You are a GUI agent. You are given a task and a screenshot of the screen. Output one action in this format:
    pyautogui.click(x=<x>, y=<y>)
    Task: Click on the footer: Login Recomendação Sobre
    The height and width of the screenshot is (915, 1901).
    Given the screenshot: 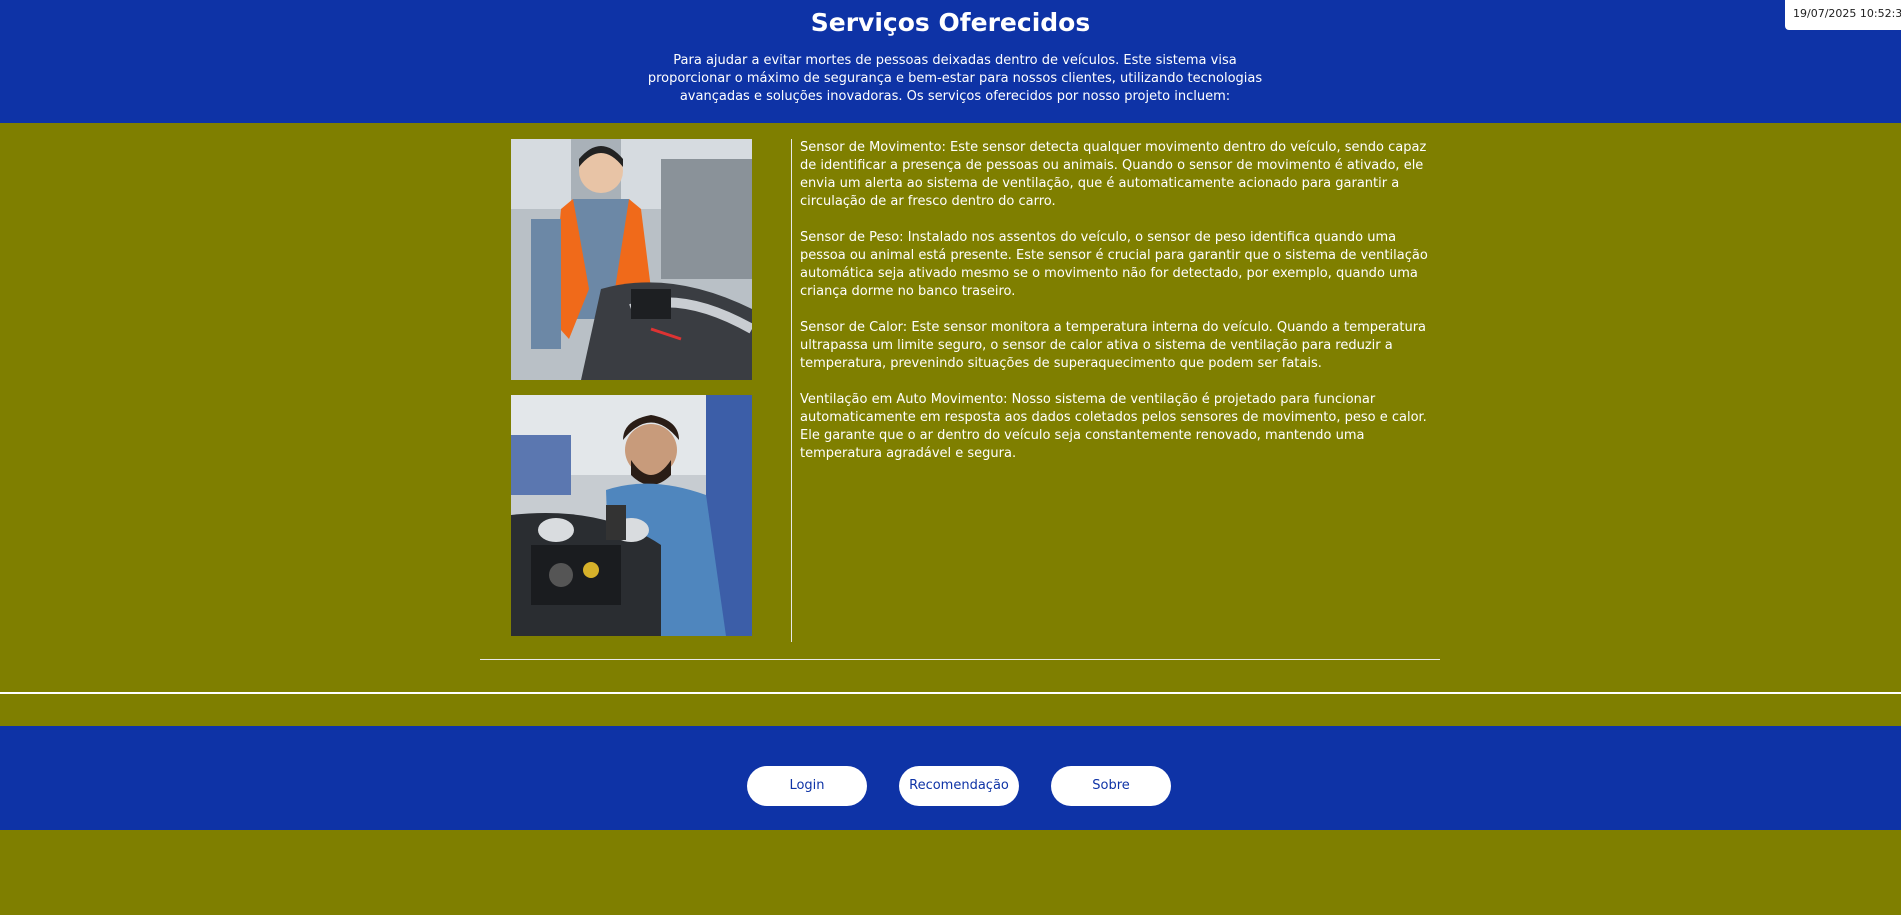 What is the action you would take?
    pyautogui.click(x=950, y=778)
    